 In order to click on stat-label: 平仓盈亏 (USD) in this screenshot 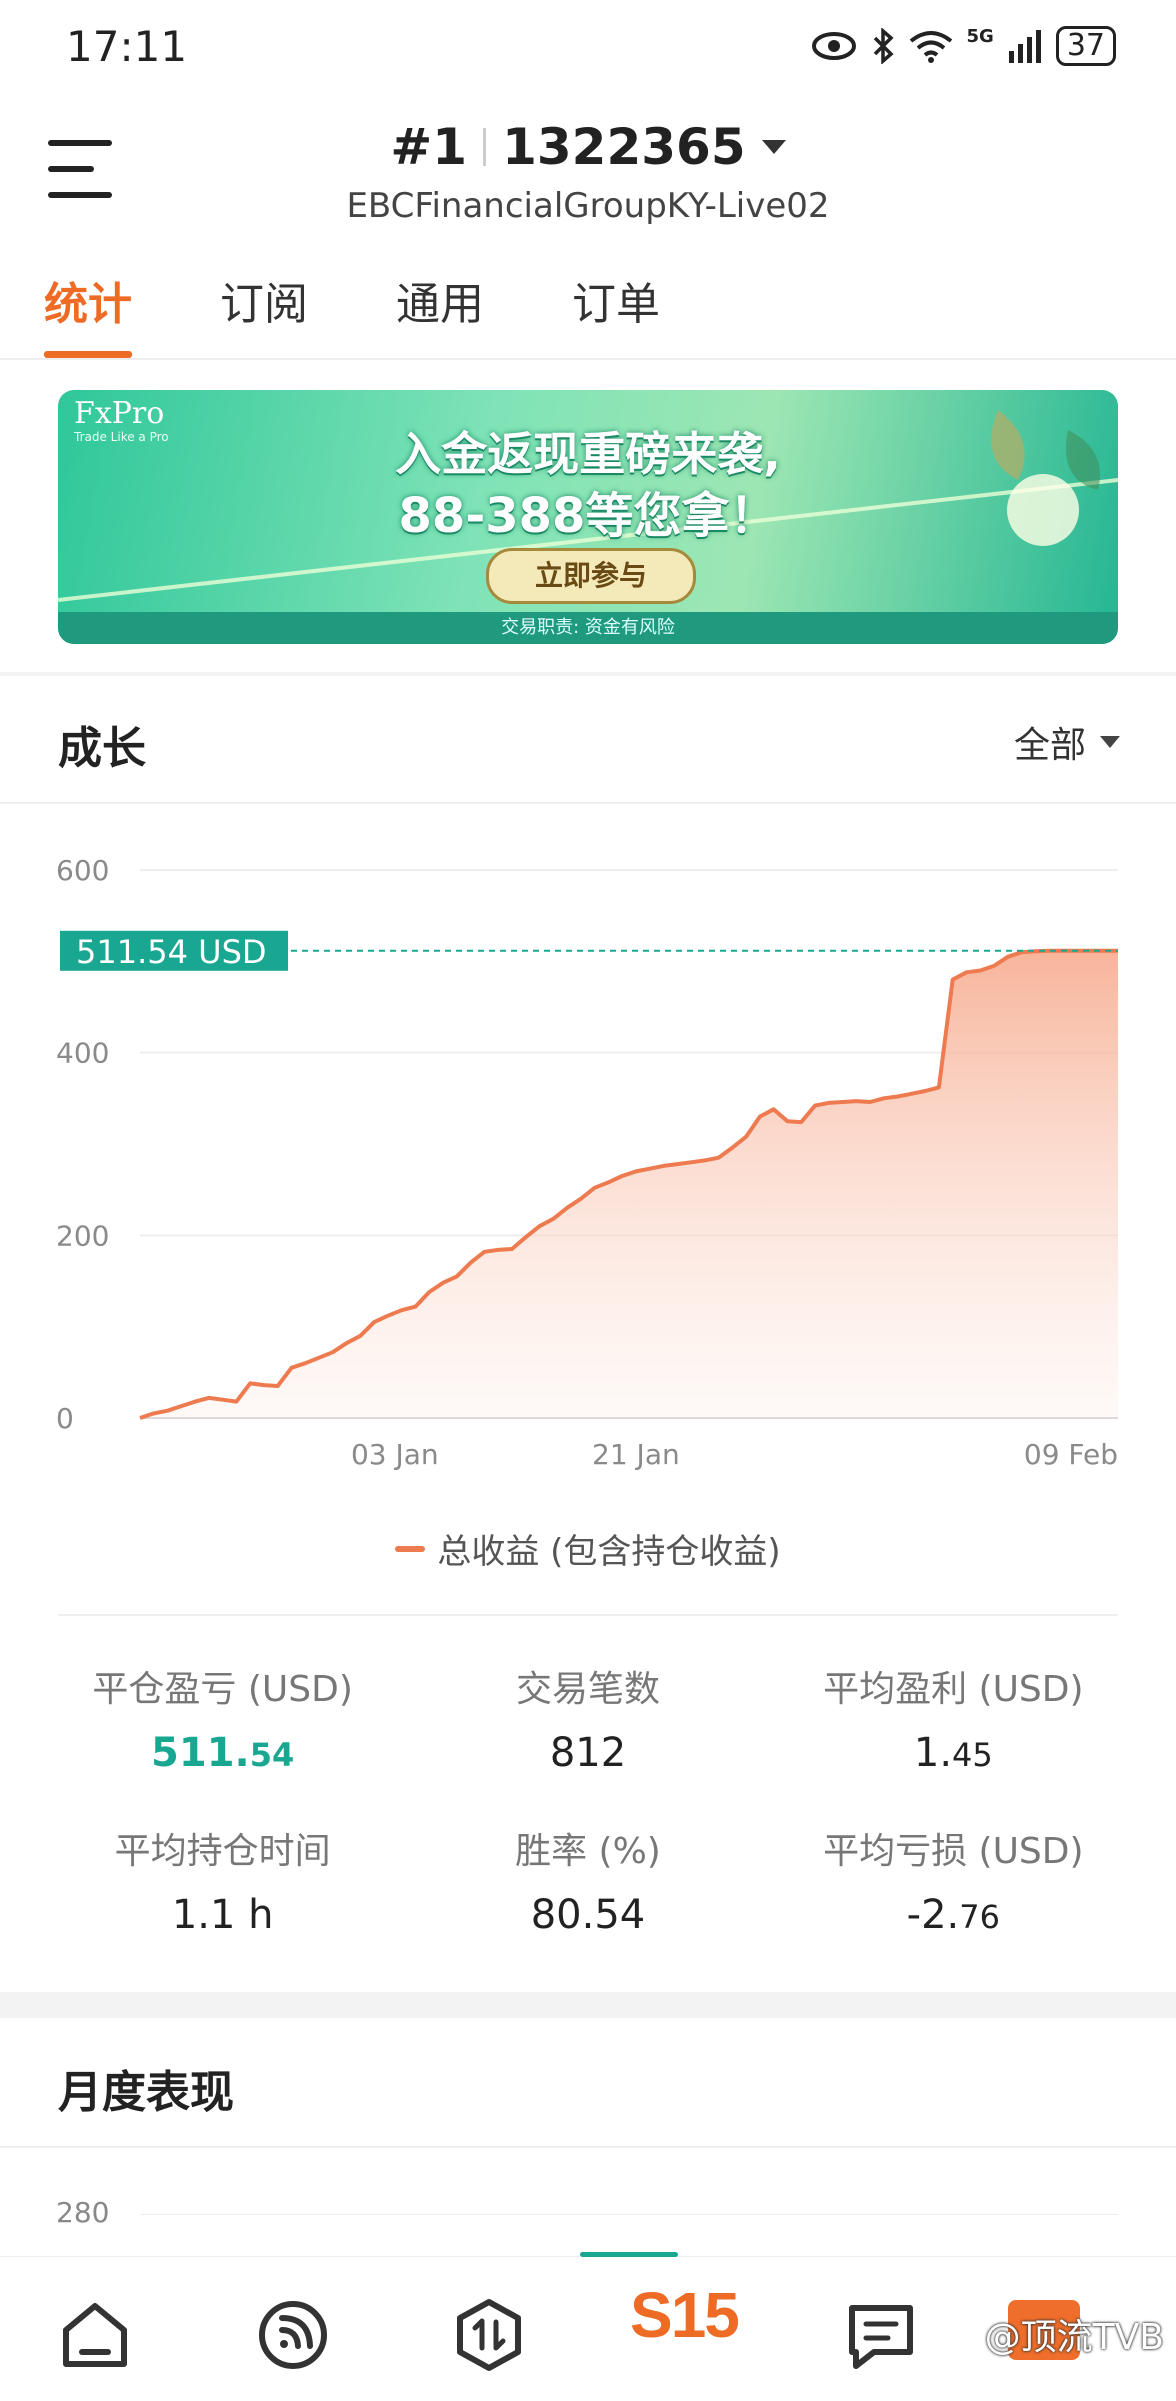, I will do `click(222, 1689)`.